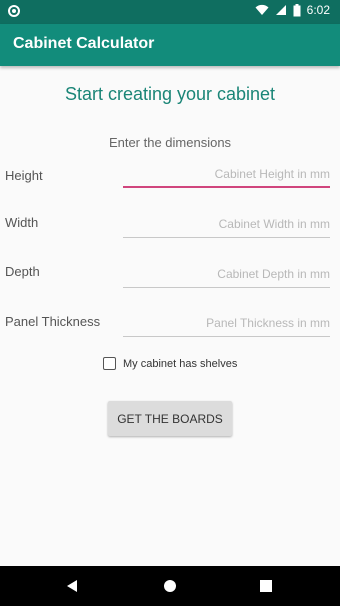  Describe the element at coordinates (72, 586) in the screenshot. I see `back-icon` at that location.